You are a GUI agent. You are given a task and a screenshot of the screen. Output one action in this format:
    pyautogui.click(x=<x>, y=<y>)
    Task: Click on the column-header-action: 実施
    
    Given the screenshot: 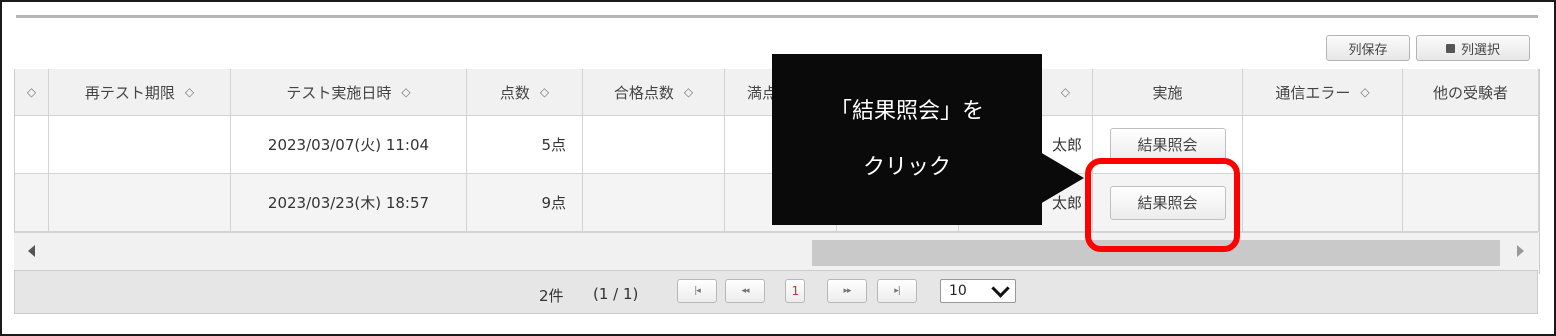 What is the action you would take?
    pyautogui.click(x=1168, y=92)
    